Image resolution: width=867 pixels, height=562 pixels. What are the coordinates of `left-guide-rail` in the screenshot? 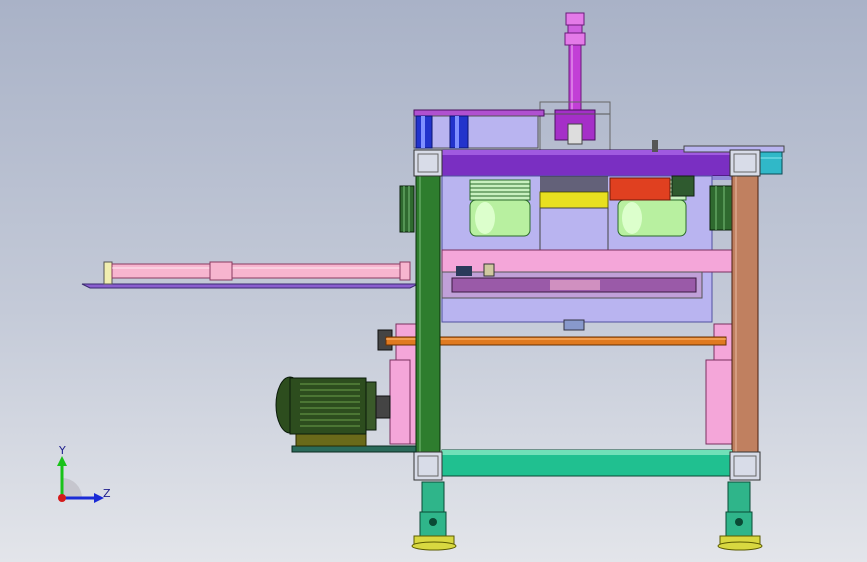 It's located at (250, 275).